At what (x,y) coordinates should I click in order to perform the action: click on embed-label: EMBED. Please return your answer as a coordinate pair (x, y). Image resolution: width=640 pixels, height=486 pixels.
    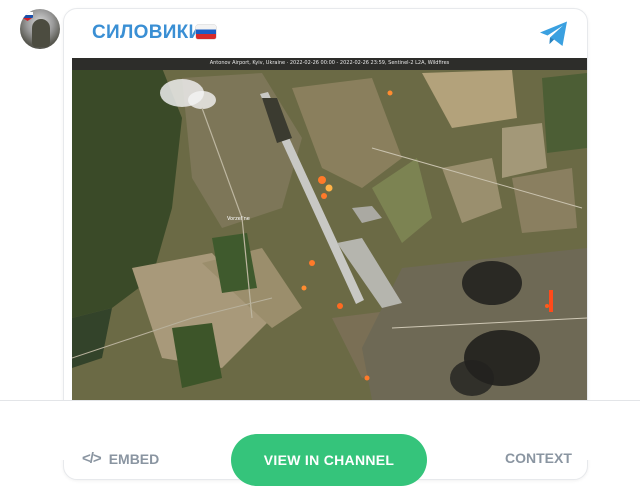
    Looking at the image, I should click on (134, 458).